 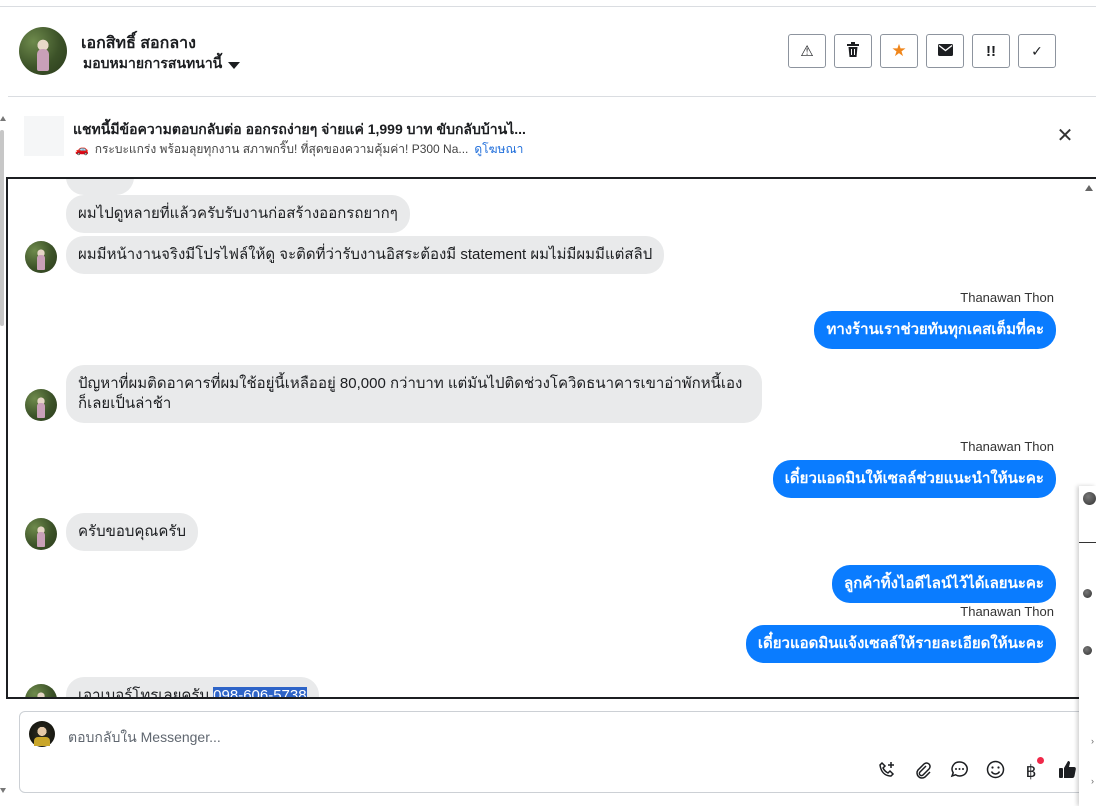 I want to click on trash-icon, so click(x=853, y=51).